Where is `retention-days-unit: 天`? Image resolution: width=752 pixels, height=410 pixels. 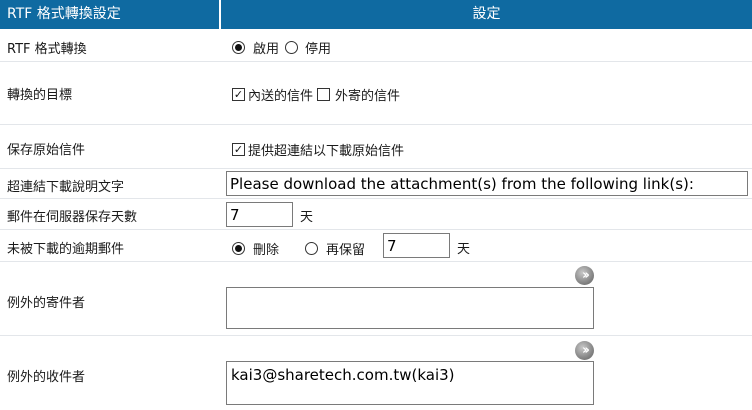 retention-days-unit: 天 is located at coordinates (307, 217).